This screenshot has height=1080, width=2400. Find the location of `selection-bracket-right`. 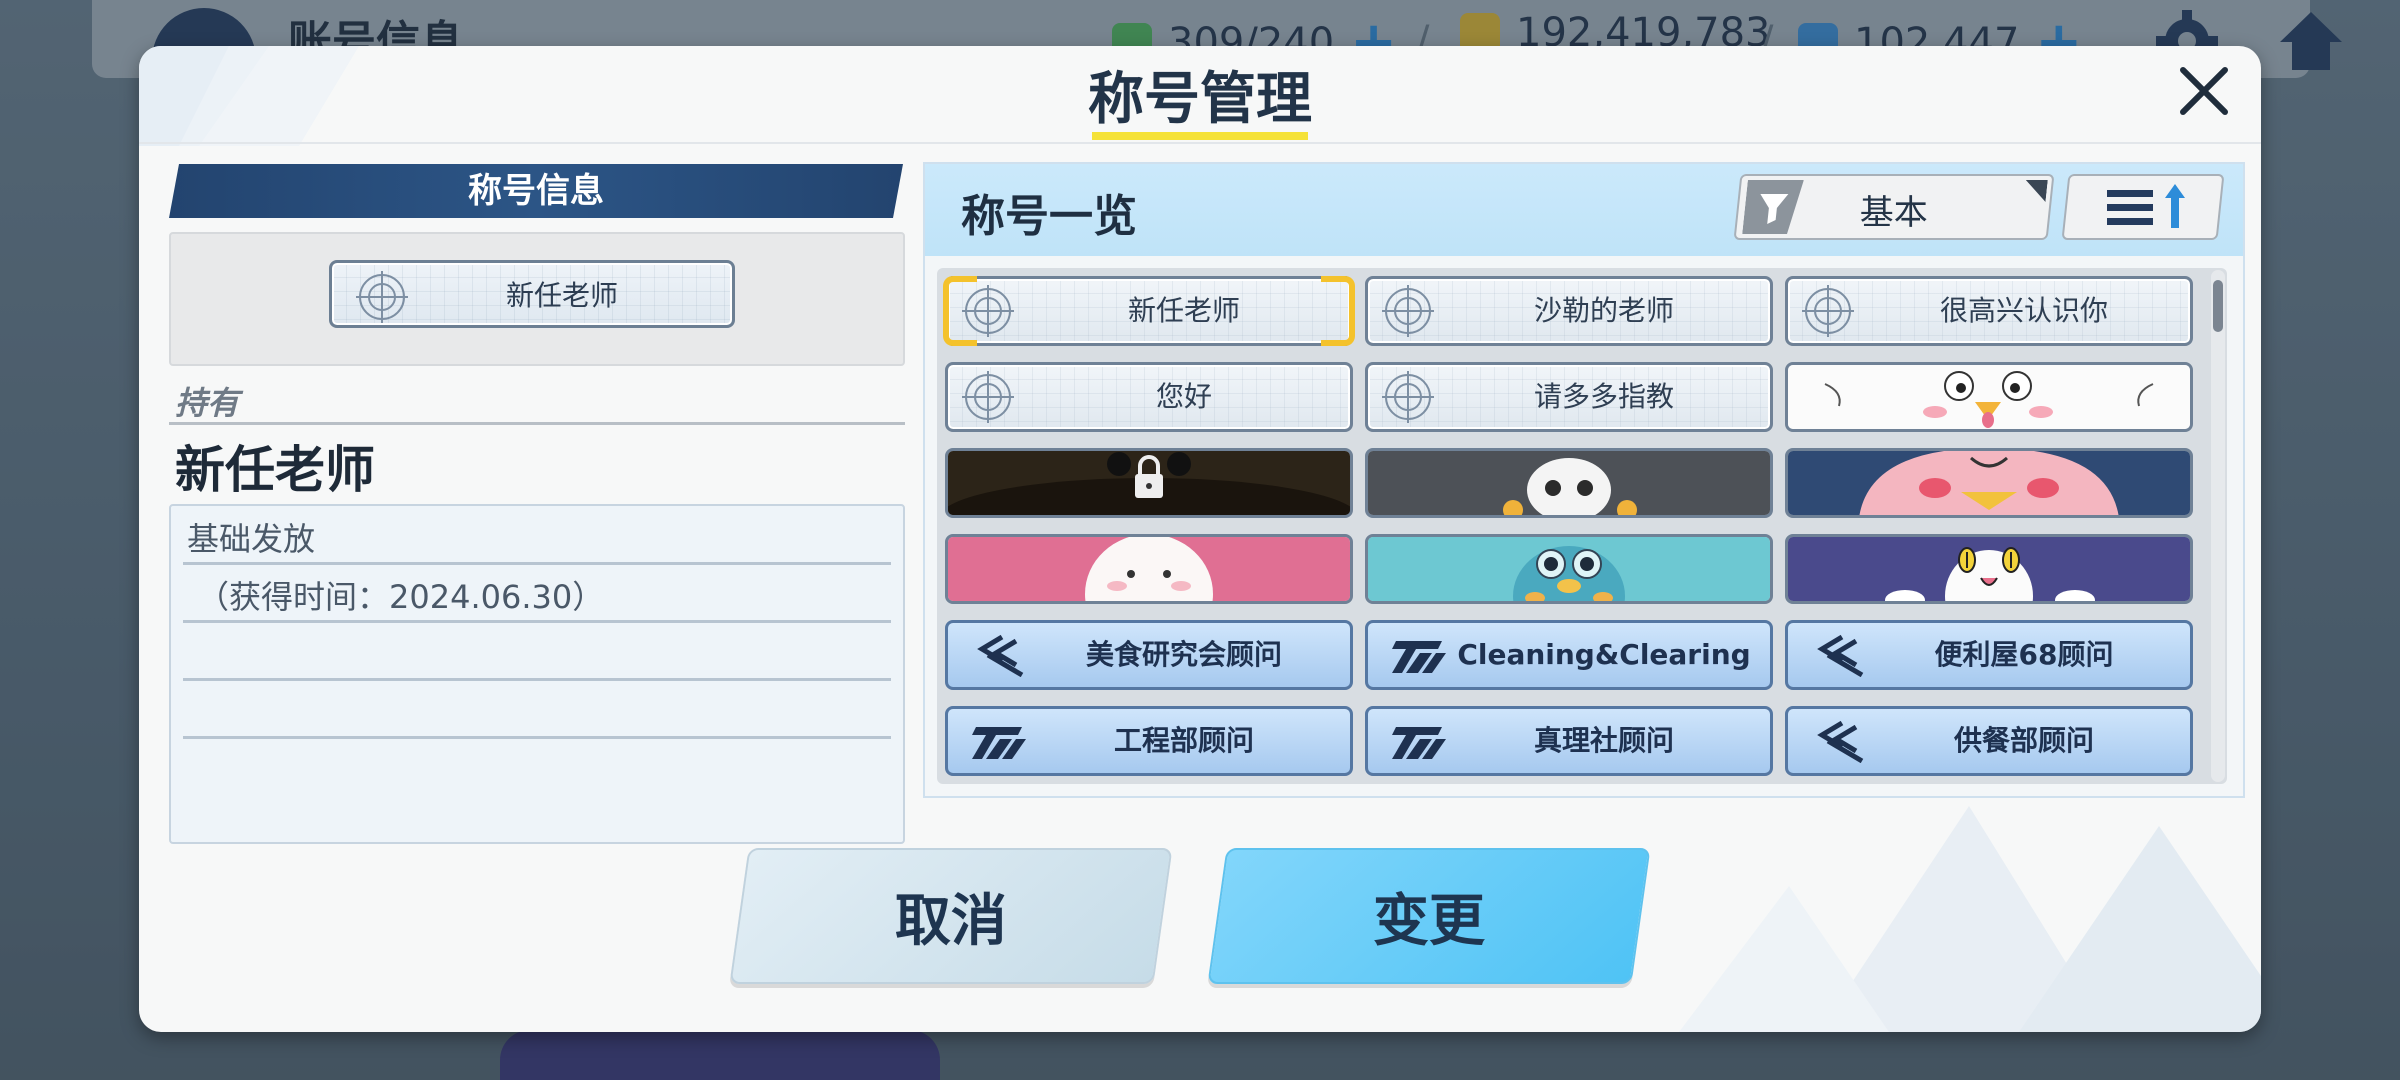

selection-bracket-right is located at coordinates (1338, 311).